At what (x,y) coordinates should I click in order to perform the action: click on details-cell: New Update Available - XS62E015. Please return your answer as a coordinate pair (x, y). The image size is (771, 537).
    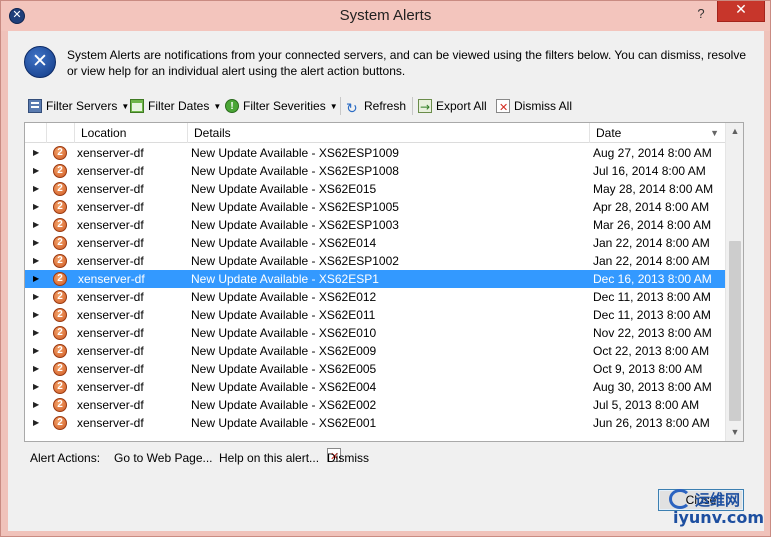
    Looking at the image, I should click on (284, 189).